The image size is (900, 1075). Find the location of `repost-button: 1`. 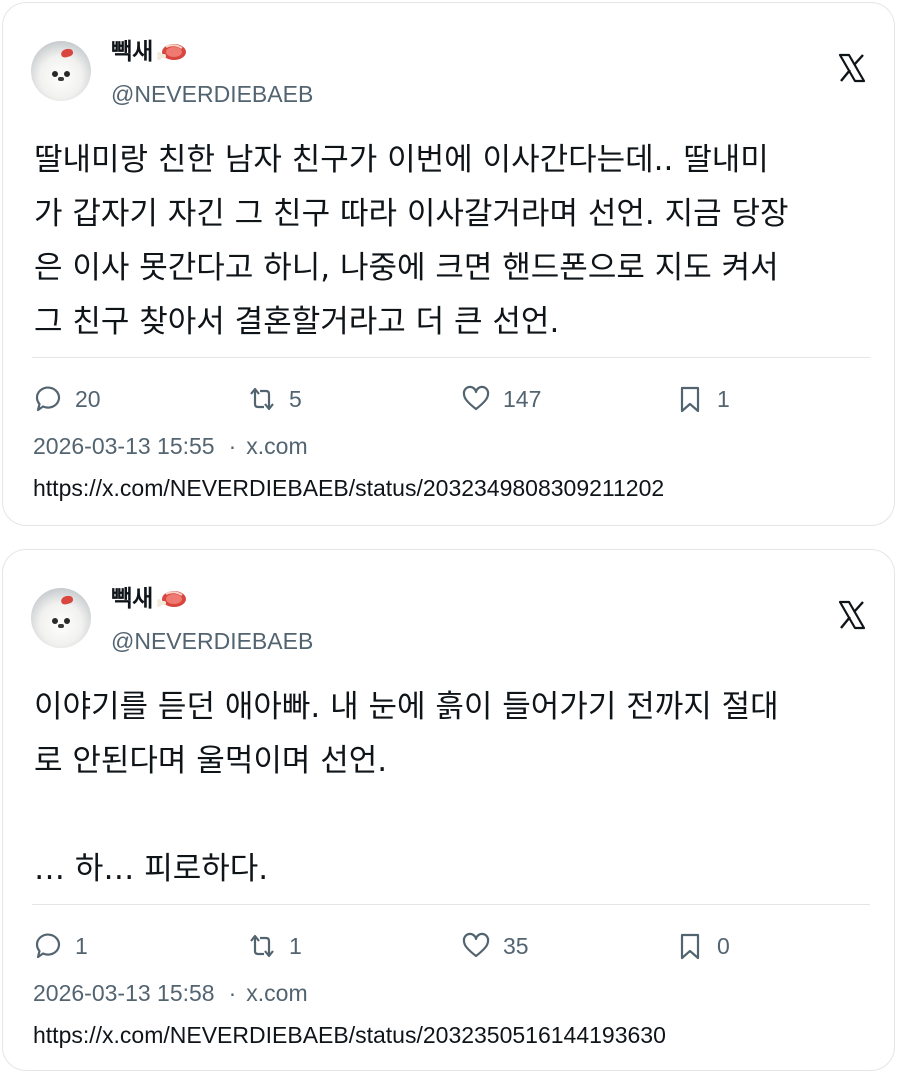

repost-button: 1 is located at coordinates (274, 946).